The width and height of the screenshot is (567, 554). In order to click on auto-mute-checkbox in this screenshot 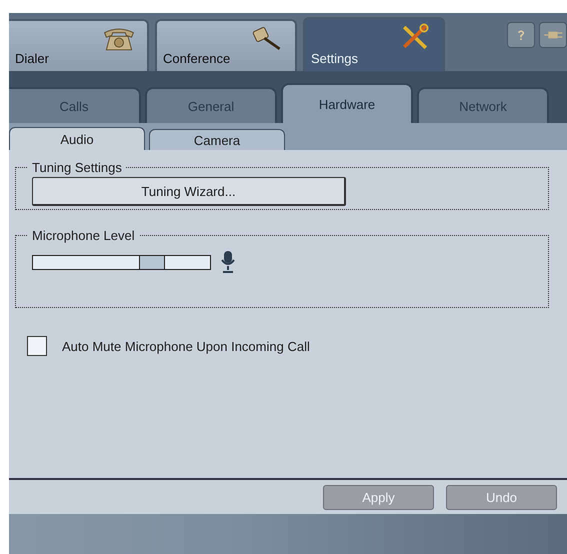, I will do `click(37, 346)`.